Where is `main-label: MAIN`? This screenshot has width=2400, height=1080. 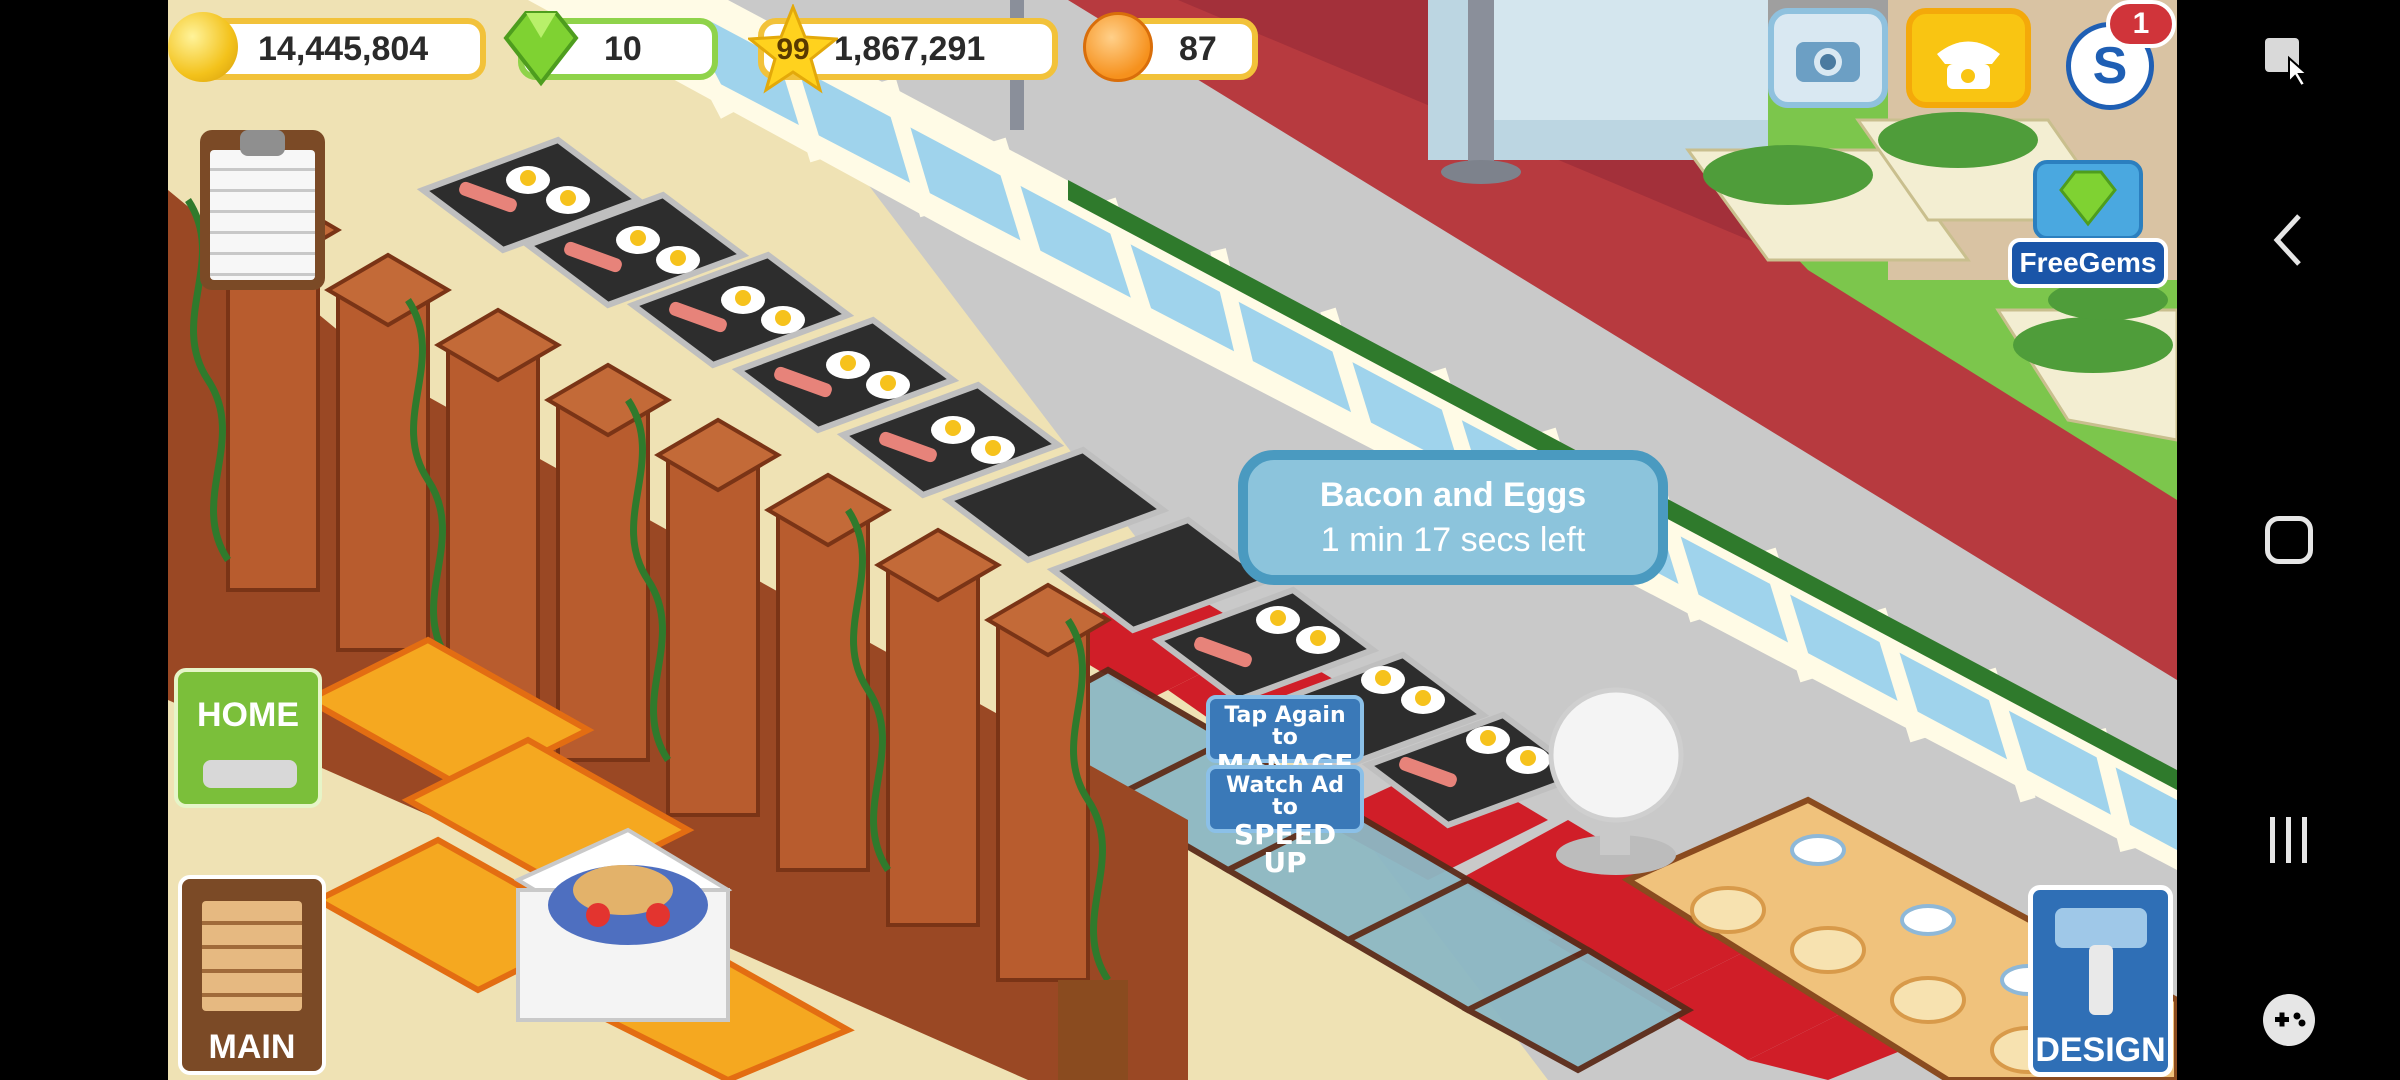 main-label: MAIN is located at coordinates (252, 1047).